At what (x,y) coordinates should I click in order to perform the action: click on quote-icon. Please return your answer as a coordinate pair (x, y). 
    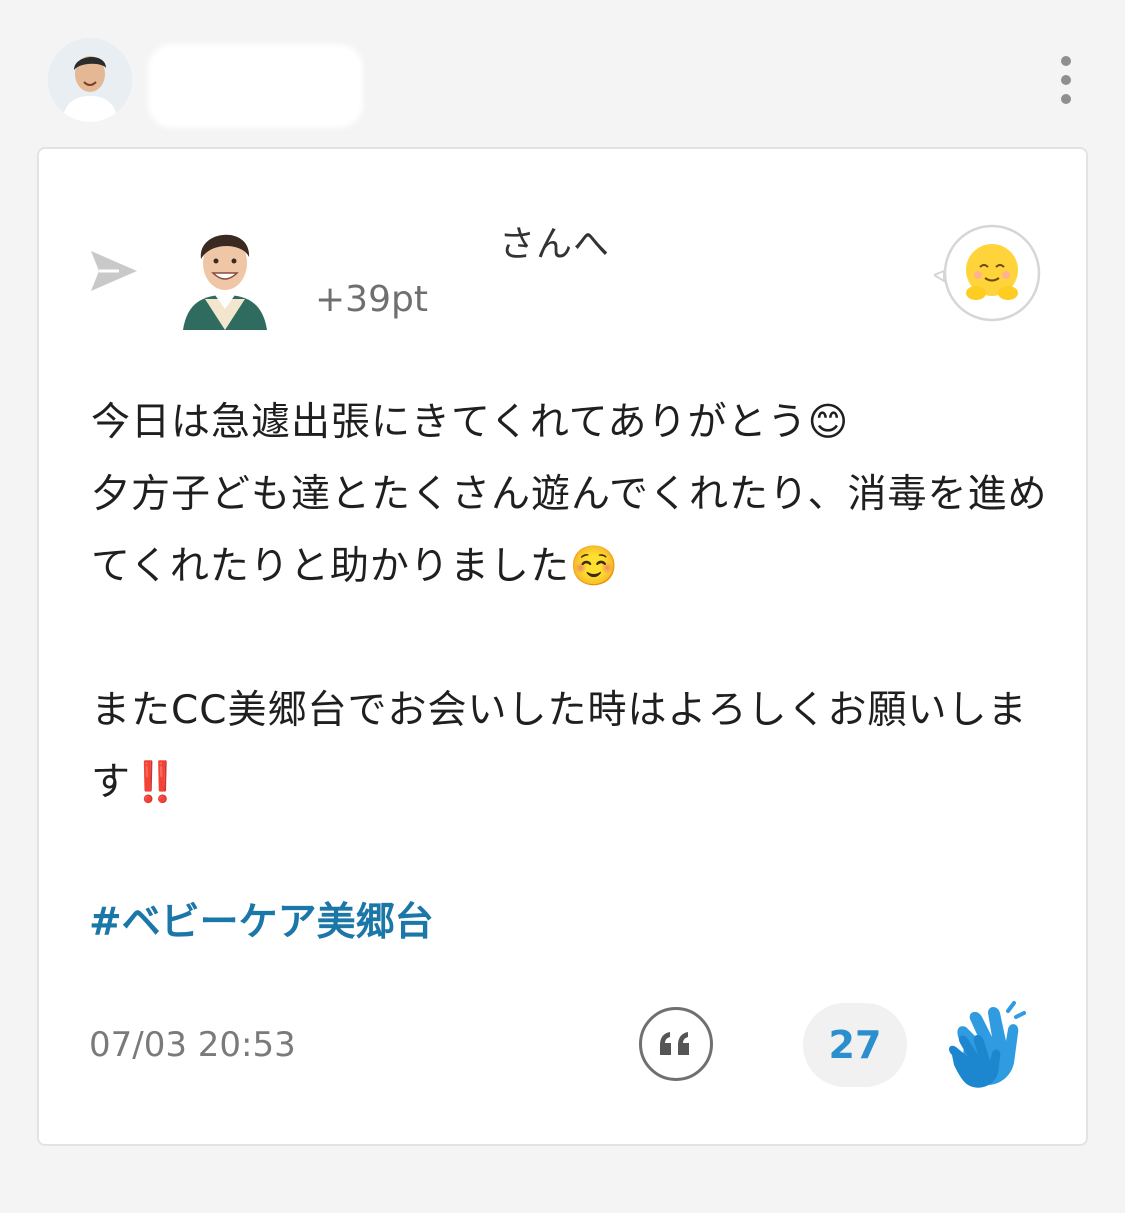
    Looking at the image, I should click on (674, 1043).